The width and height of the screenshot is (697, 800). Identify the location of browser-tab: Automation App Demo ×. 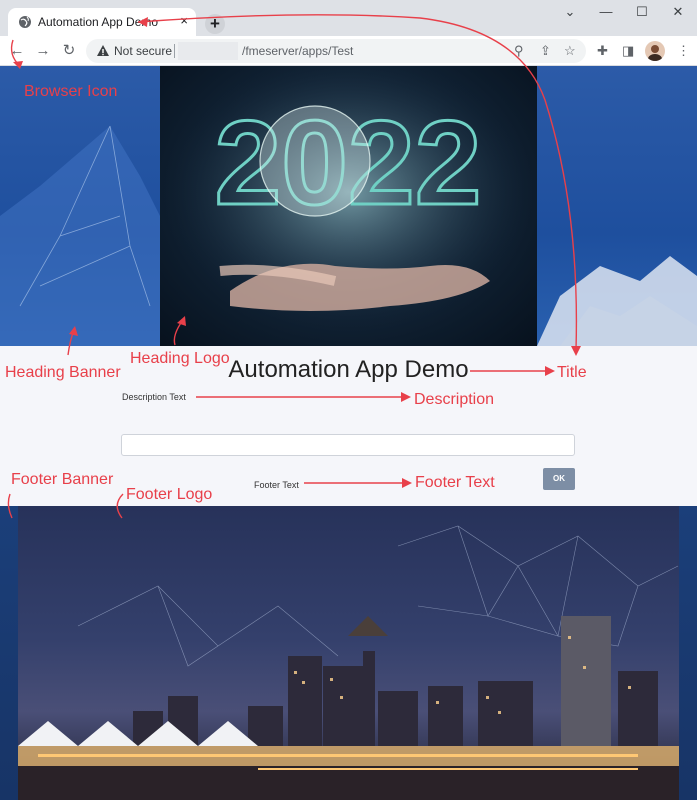
(102, 22).